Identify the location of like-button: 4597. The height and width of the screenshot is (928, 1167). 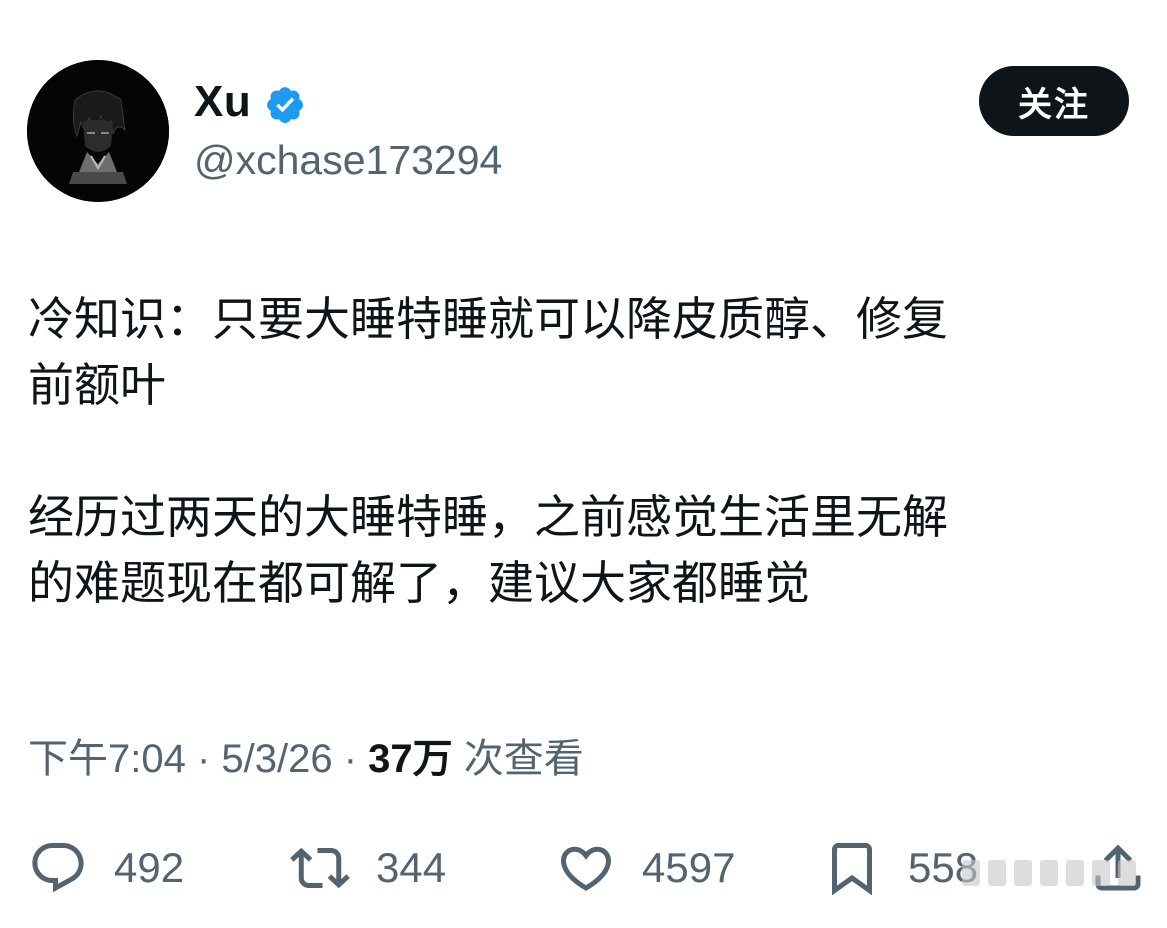
(645, 868).